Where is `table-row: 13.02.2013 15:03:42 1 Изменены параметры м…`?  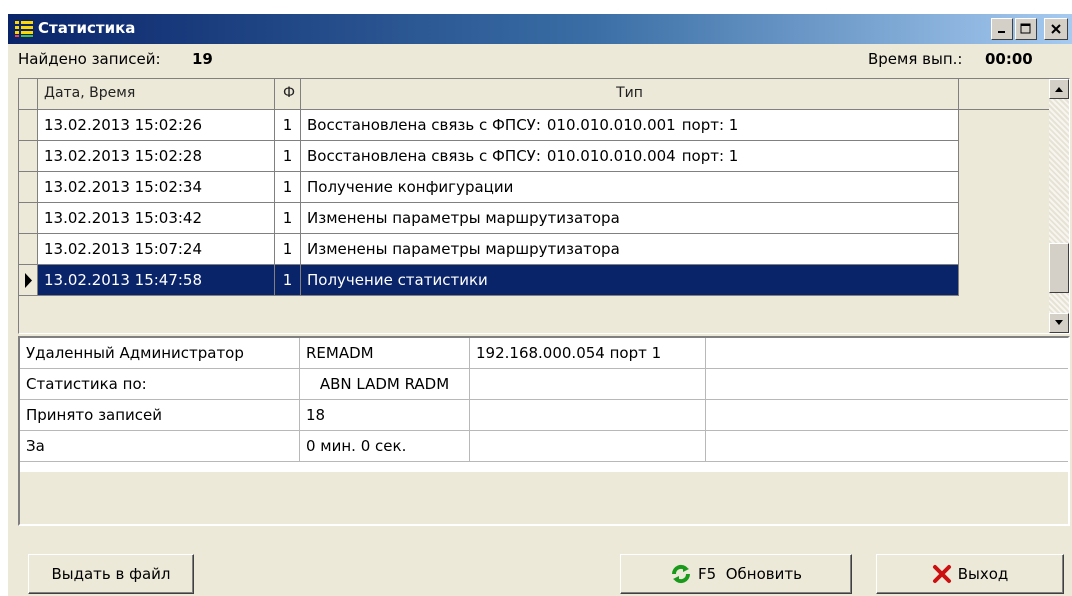
table-row: 13.02.2013 15:03:42 1 Изменены параметры м… is located at coordinates (489, 218).